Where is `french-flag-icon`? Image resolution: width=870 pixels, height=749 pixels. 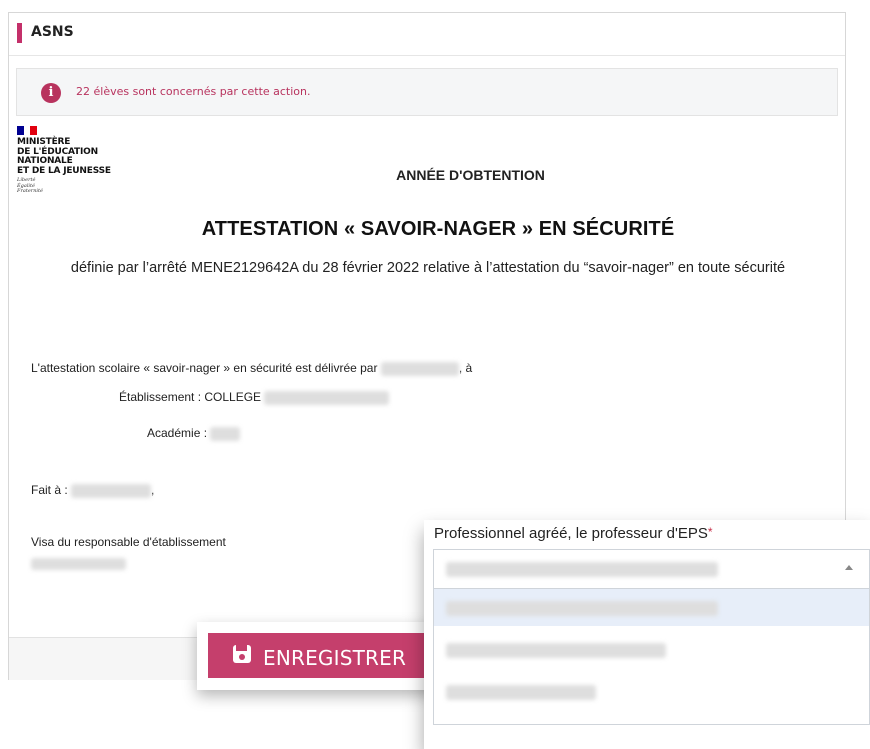 french-flag-icon is located at coordinates (27, 130).